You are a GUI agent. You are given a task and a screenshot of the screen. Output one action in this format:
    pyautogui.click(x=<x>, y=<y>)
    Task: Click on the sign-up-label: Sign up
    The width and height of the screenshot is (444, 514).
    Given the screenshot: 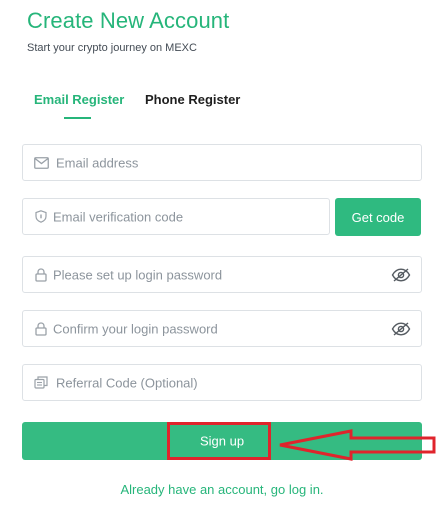 What is the action you would take?
    pyautogui.click(x=222, y=441)
    